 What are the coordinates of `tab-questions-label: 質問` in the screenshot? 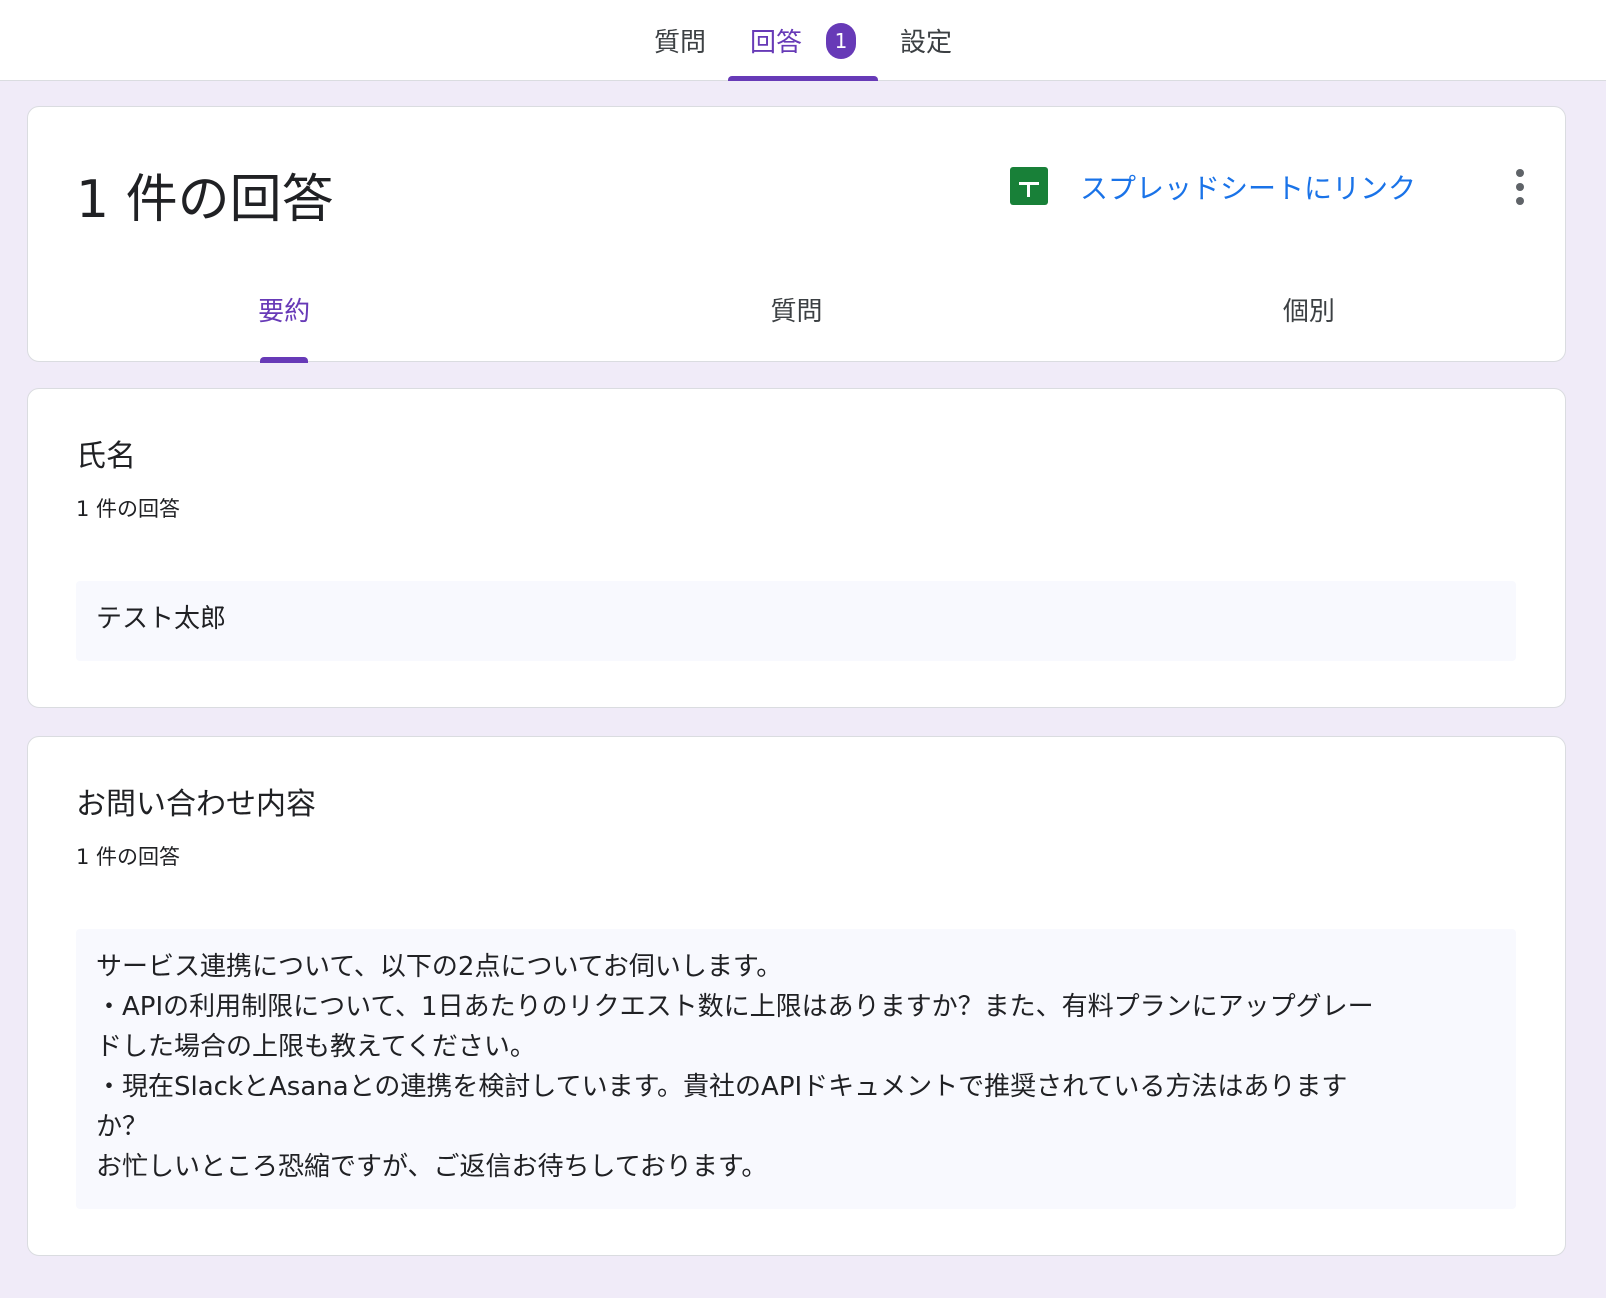 It's located at (679, 43).